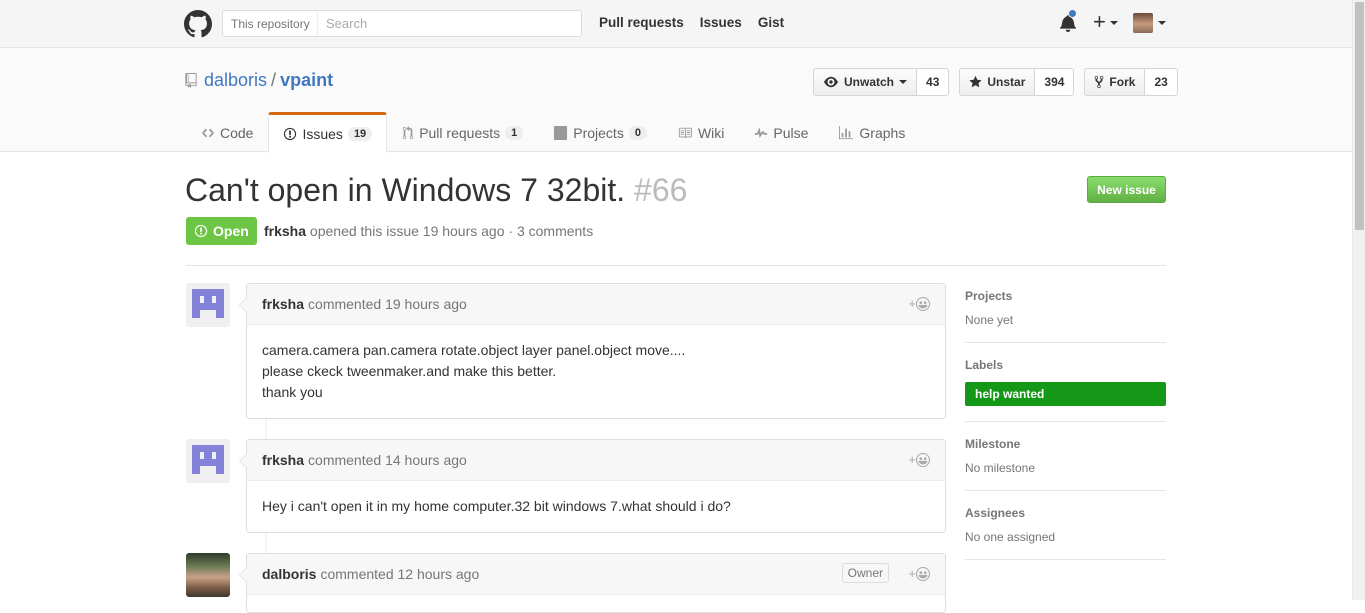 The width and height of the screenshot is (1365, 613). Describe the element at coordinates (1126, 189) in the screenshot. I see `new-issue-button: New issue` at that location.